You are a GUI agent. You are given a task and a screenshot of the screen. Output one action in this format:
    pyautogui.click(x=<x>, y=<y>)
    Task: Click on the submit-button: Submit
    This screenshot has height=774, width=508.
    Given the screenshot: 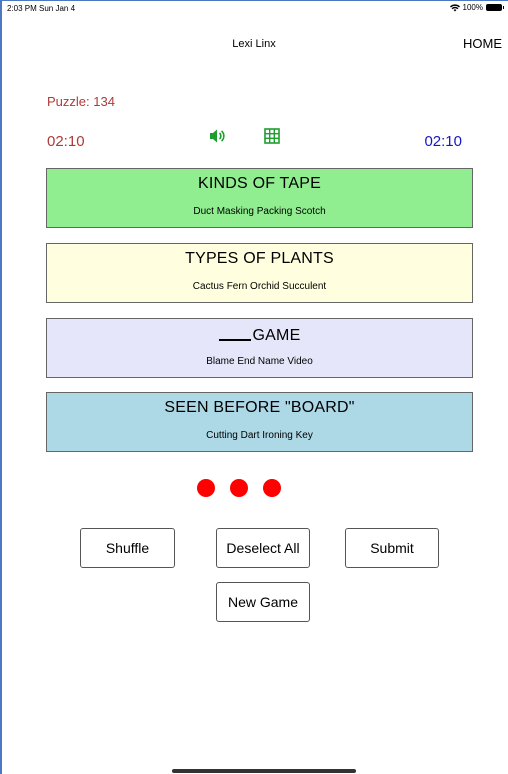 What is the action you would take?
    pyautogui.click(x=392, y=548)
    